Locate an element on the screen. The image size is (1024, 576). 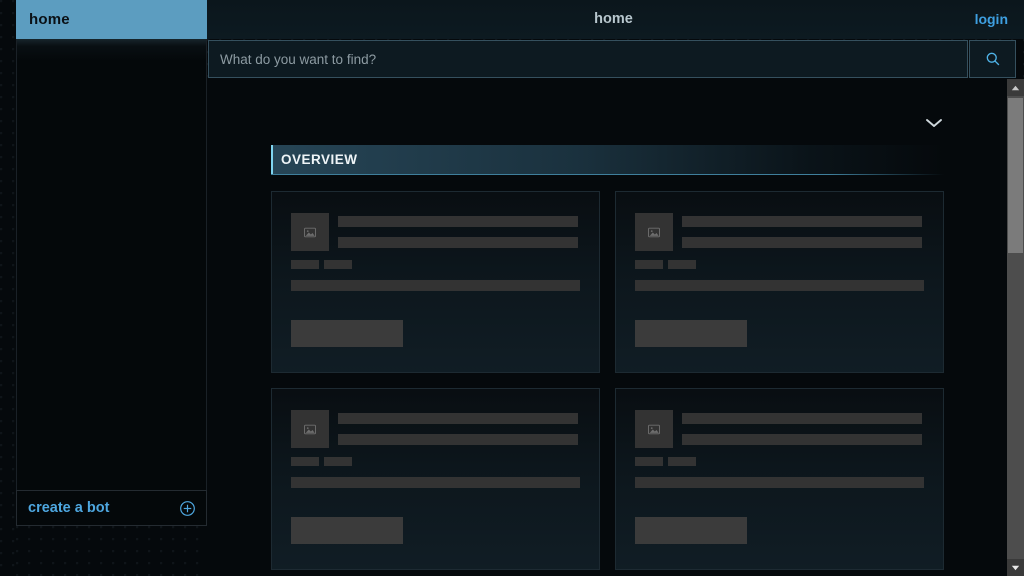
search-input-wrapper is located at coordinates (588, 59).